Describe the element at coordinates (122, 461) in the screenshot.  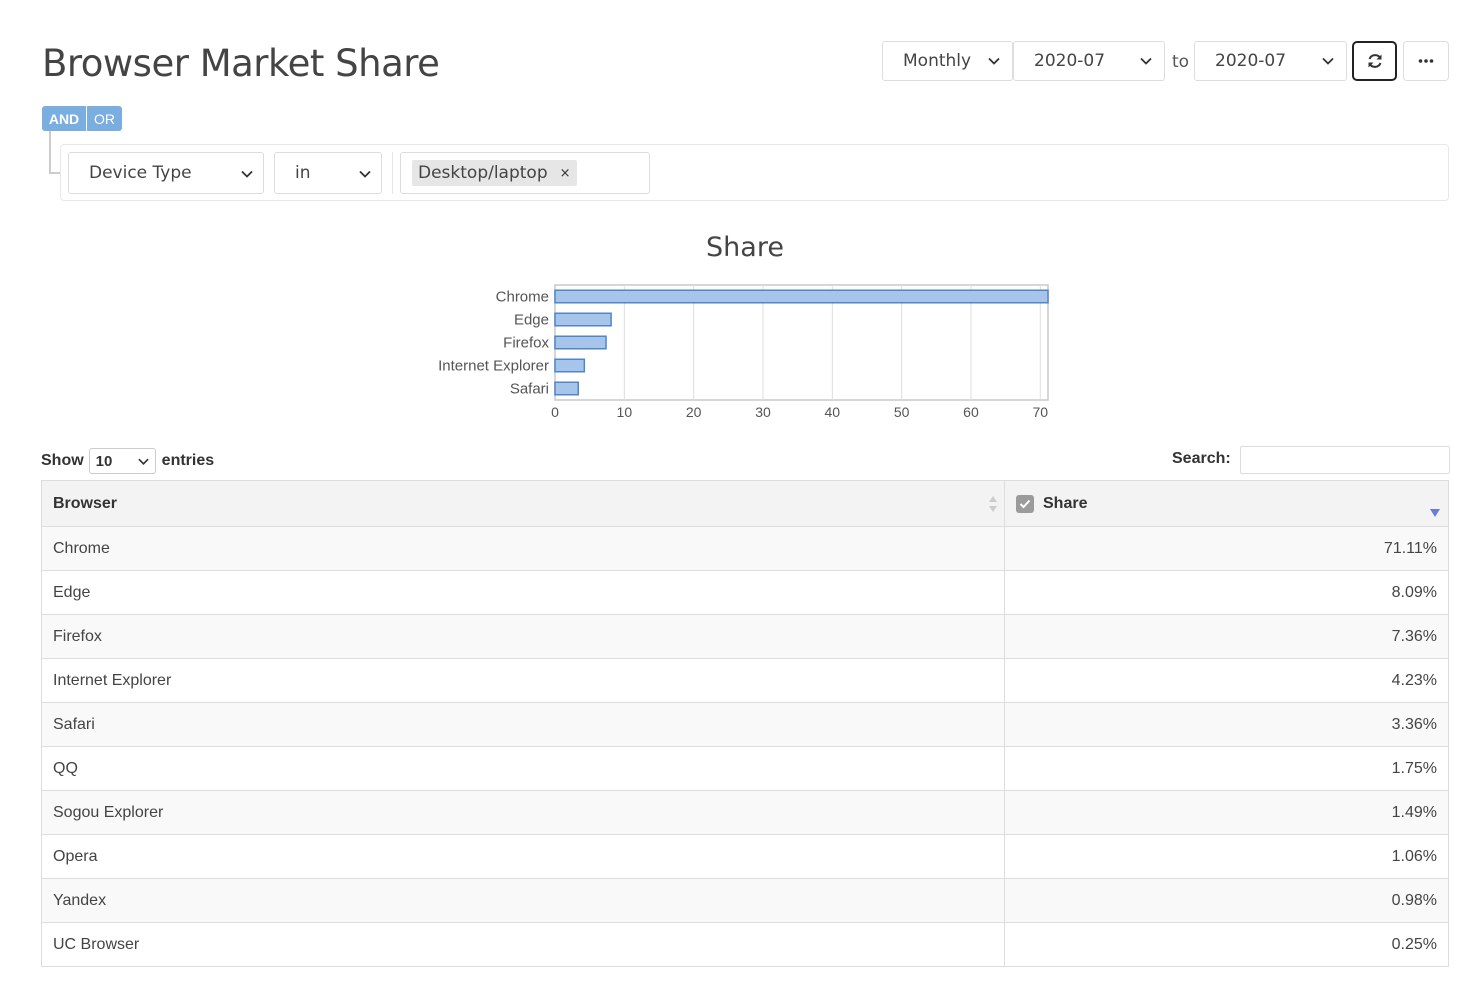
I see `page-size-select: 10` at that location.